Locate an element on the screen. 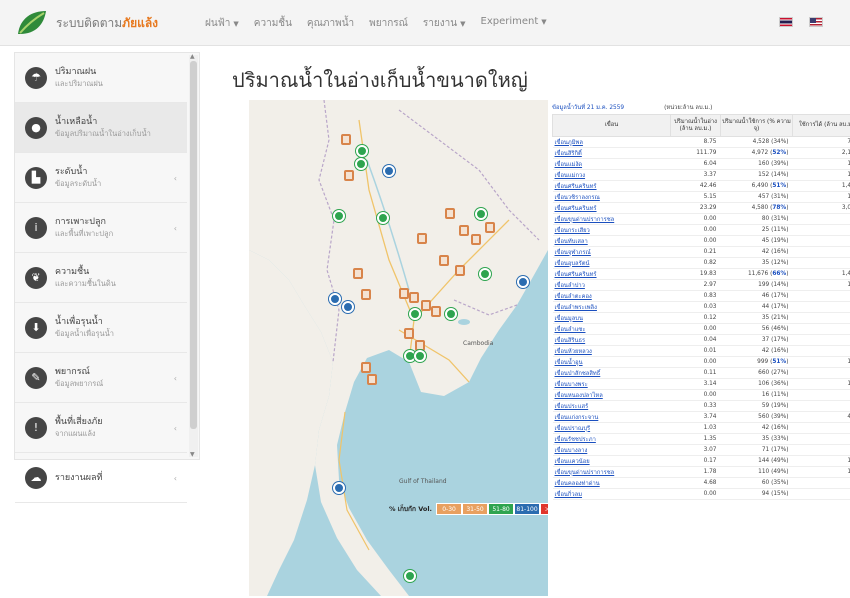 The image size is (850, 598). sidebar-item: ☂ ปริมาณฝน และปริมาณฝน is located at coordinates (101, 78).